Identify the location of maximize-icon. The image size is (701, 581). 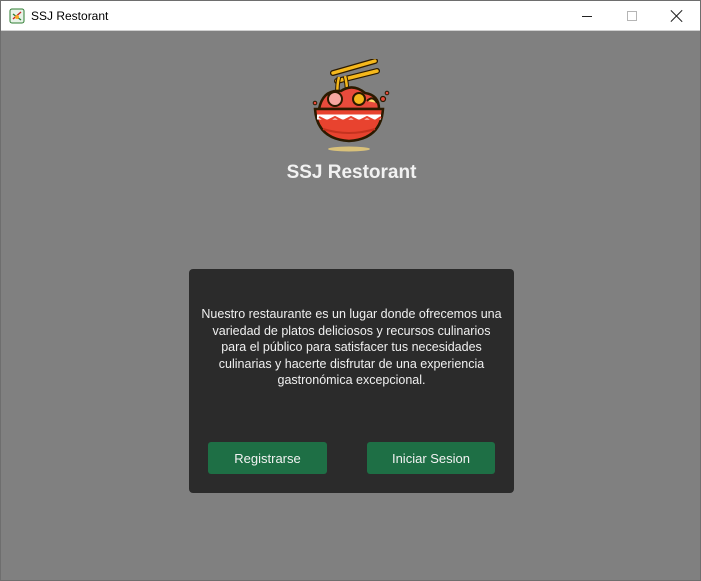
(632, 16).